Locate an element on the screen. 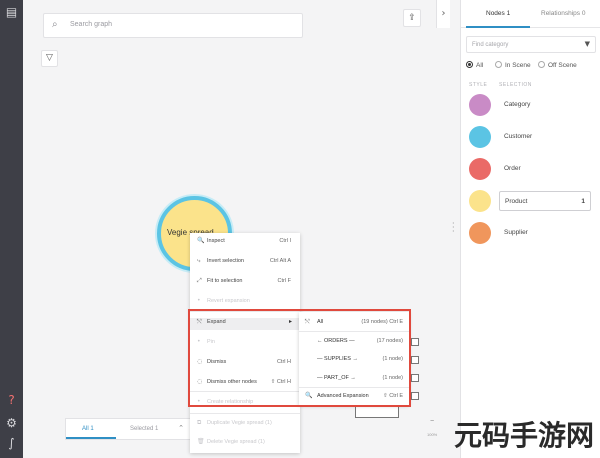 This screenshot has height=458, width=600. menu-item-icon: ⤢ is located at coordinates (199, 280).